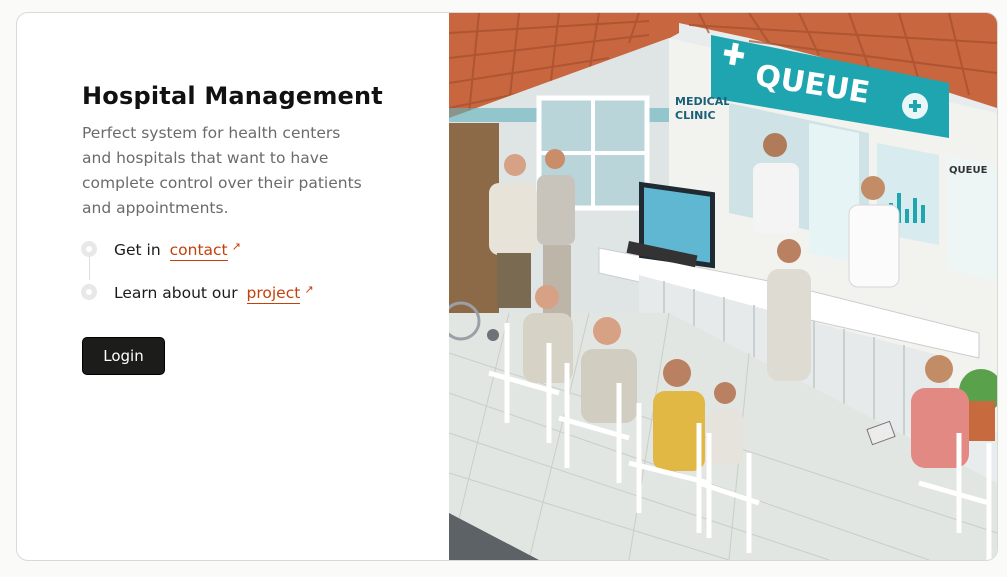 The height and width of the screenshot is (577, 1007). What do you see at coordinates (232, 96) in the screenshot?
I see `page-title: Hospital Management` at bounding box center [232, 96].